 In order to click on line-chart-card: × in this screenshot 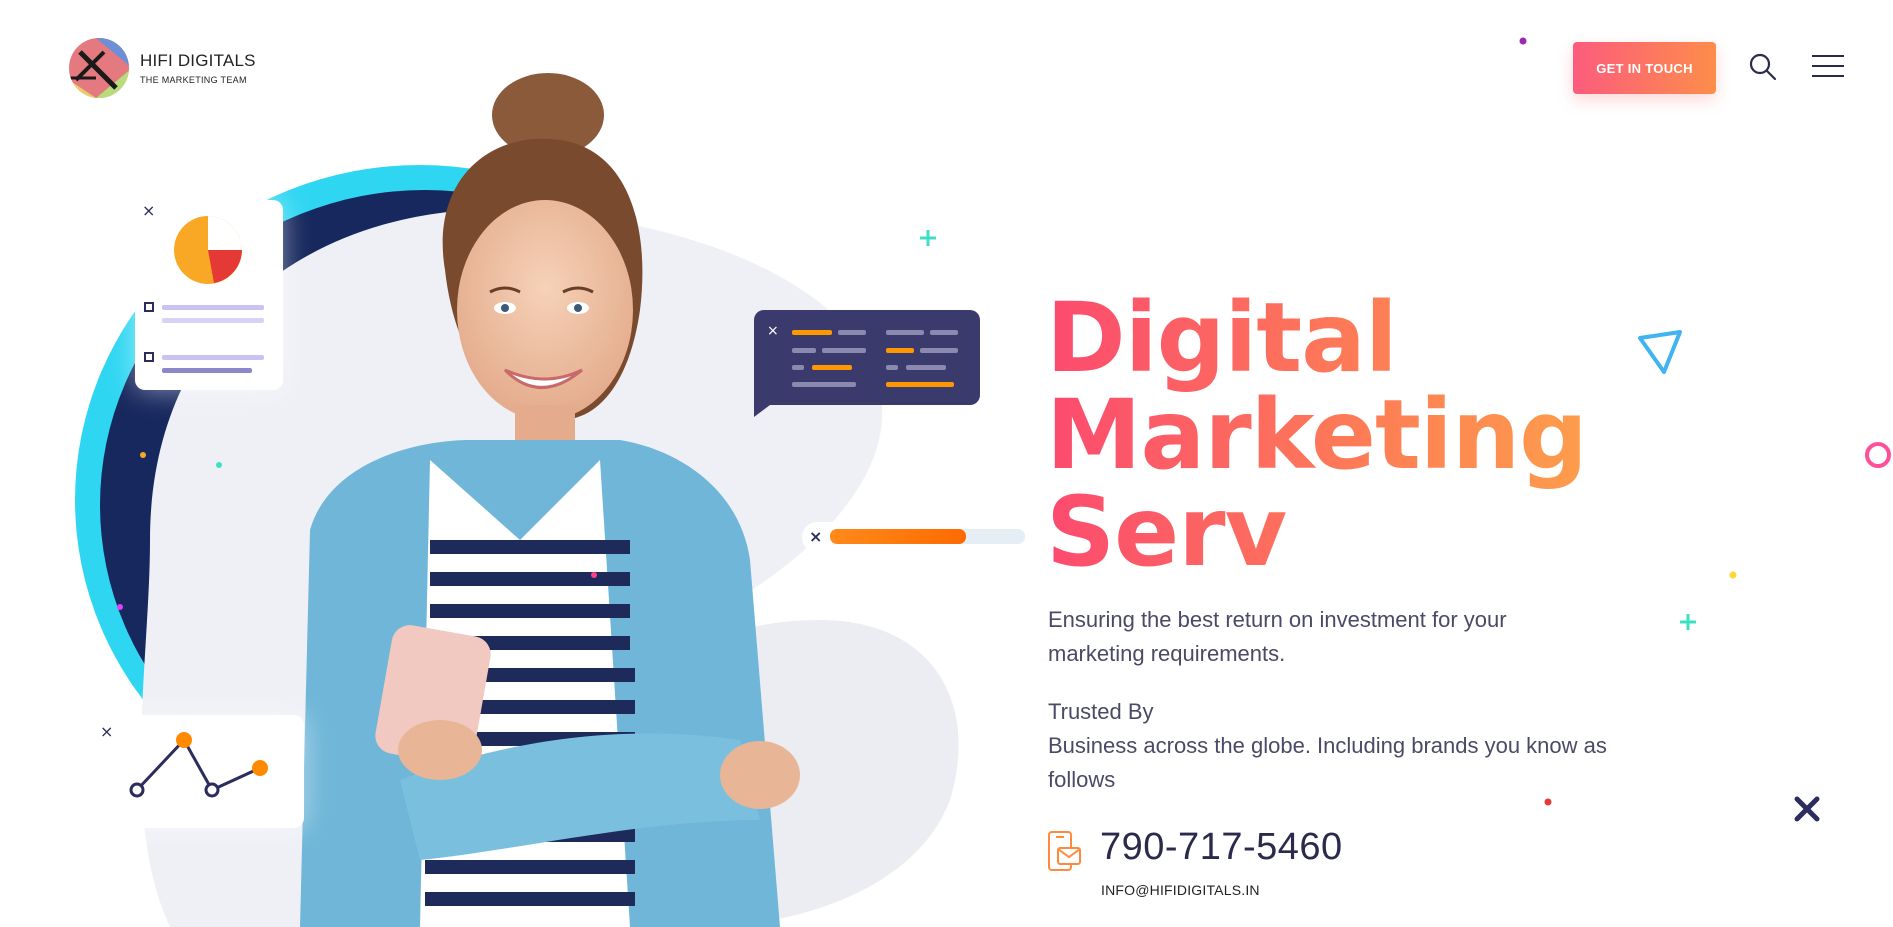, I will do `click(198, 771)`.